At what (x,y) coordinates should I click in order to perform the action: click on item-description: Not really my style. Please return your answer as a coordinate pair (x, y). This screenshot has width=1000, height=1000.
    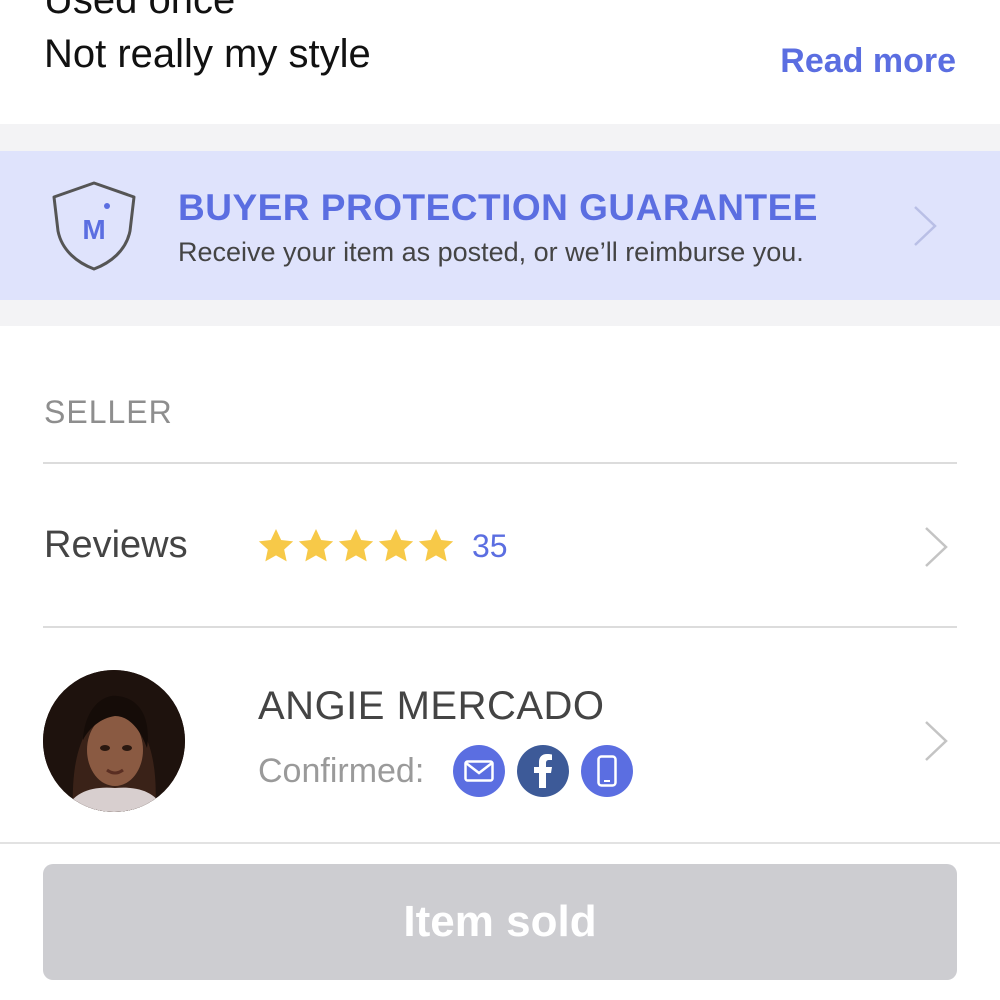
    Looking at the image, I should click on (207, 54).